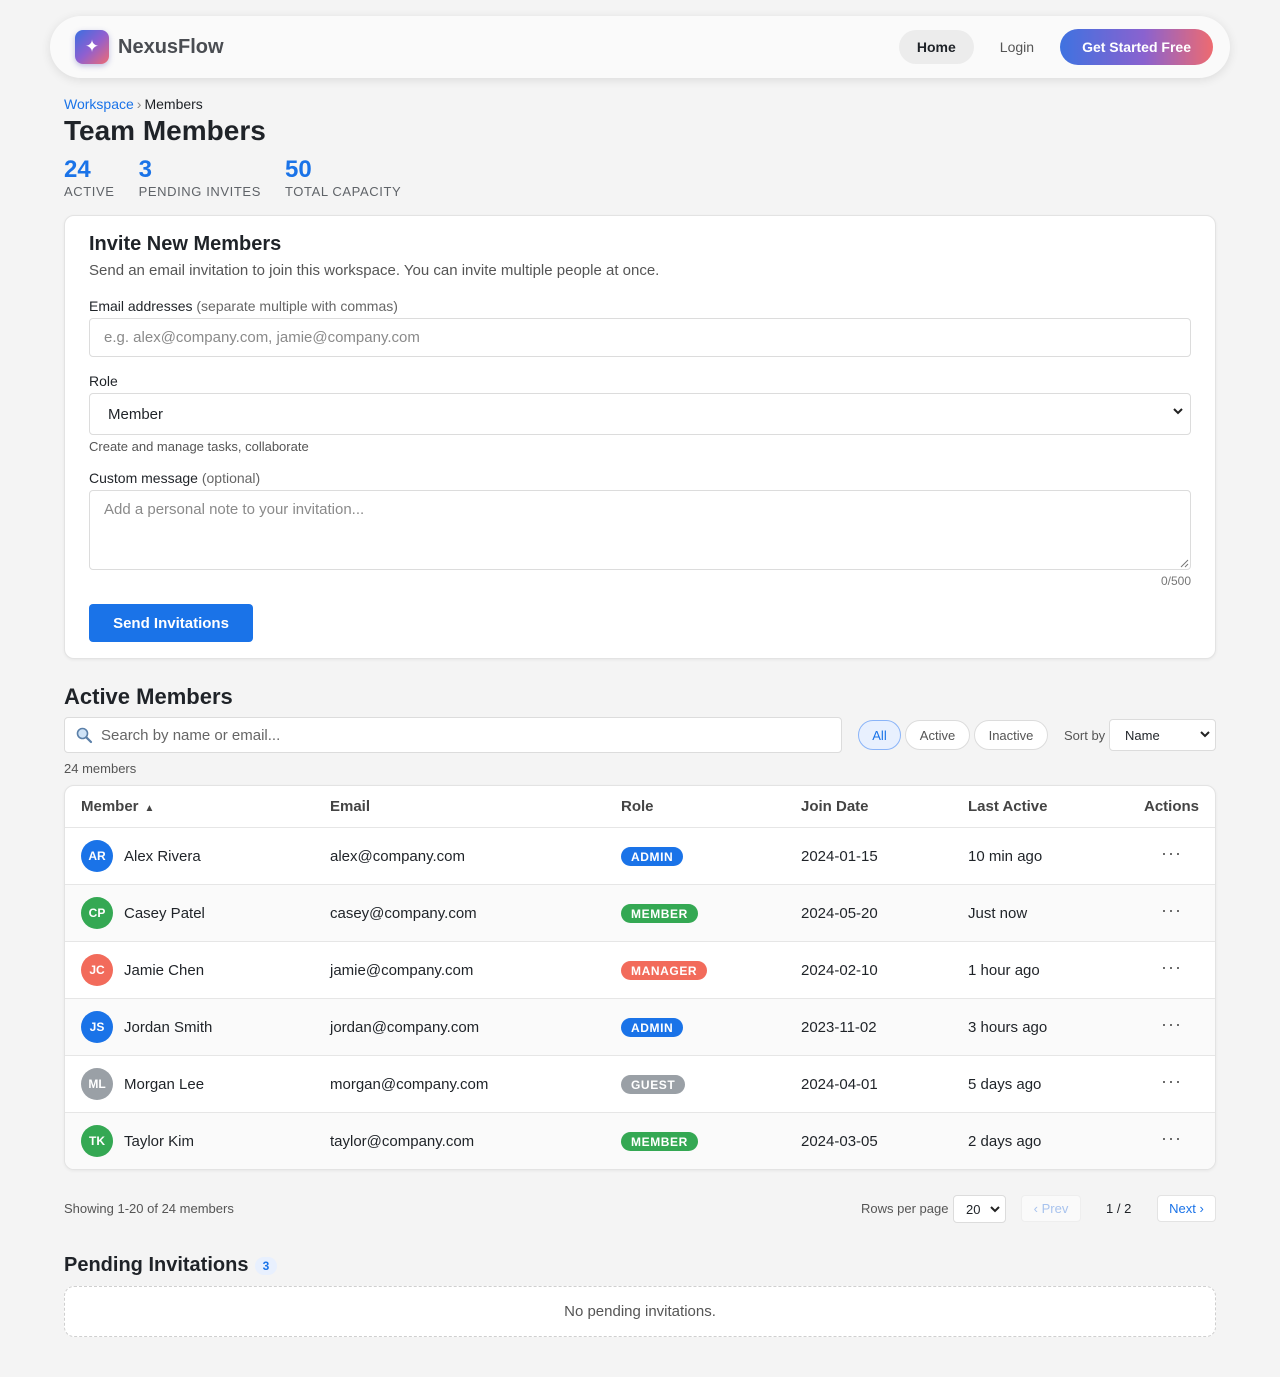 The width and height of the screenshot is (1280, 1377). What do you see at coordinates (156, 1265) in the screenshot?
I see `pending-invitations-title: Pending Invitations` at bounding box center [156, 1265].